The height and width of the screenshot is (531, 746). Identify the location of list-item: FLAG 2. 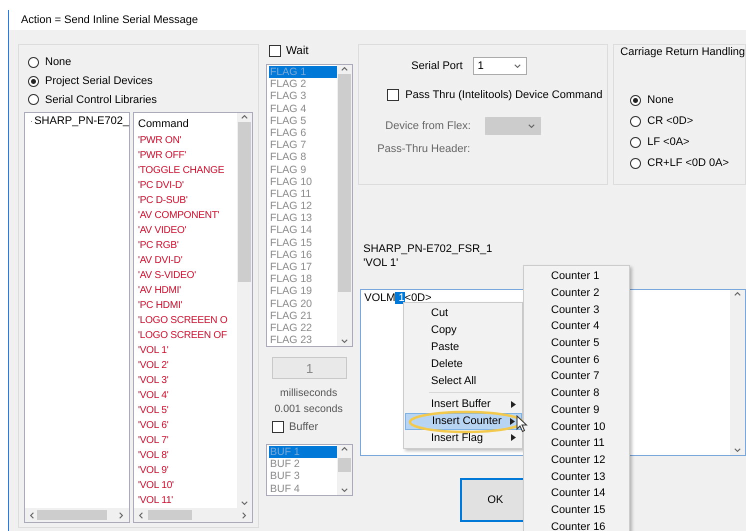
(303, 84).